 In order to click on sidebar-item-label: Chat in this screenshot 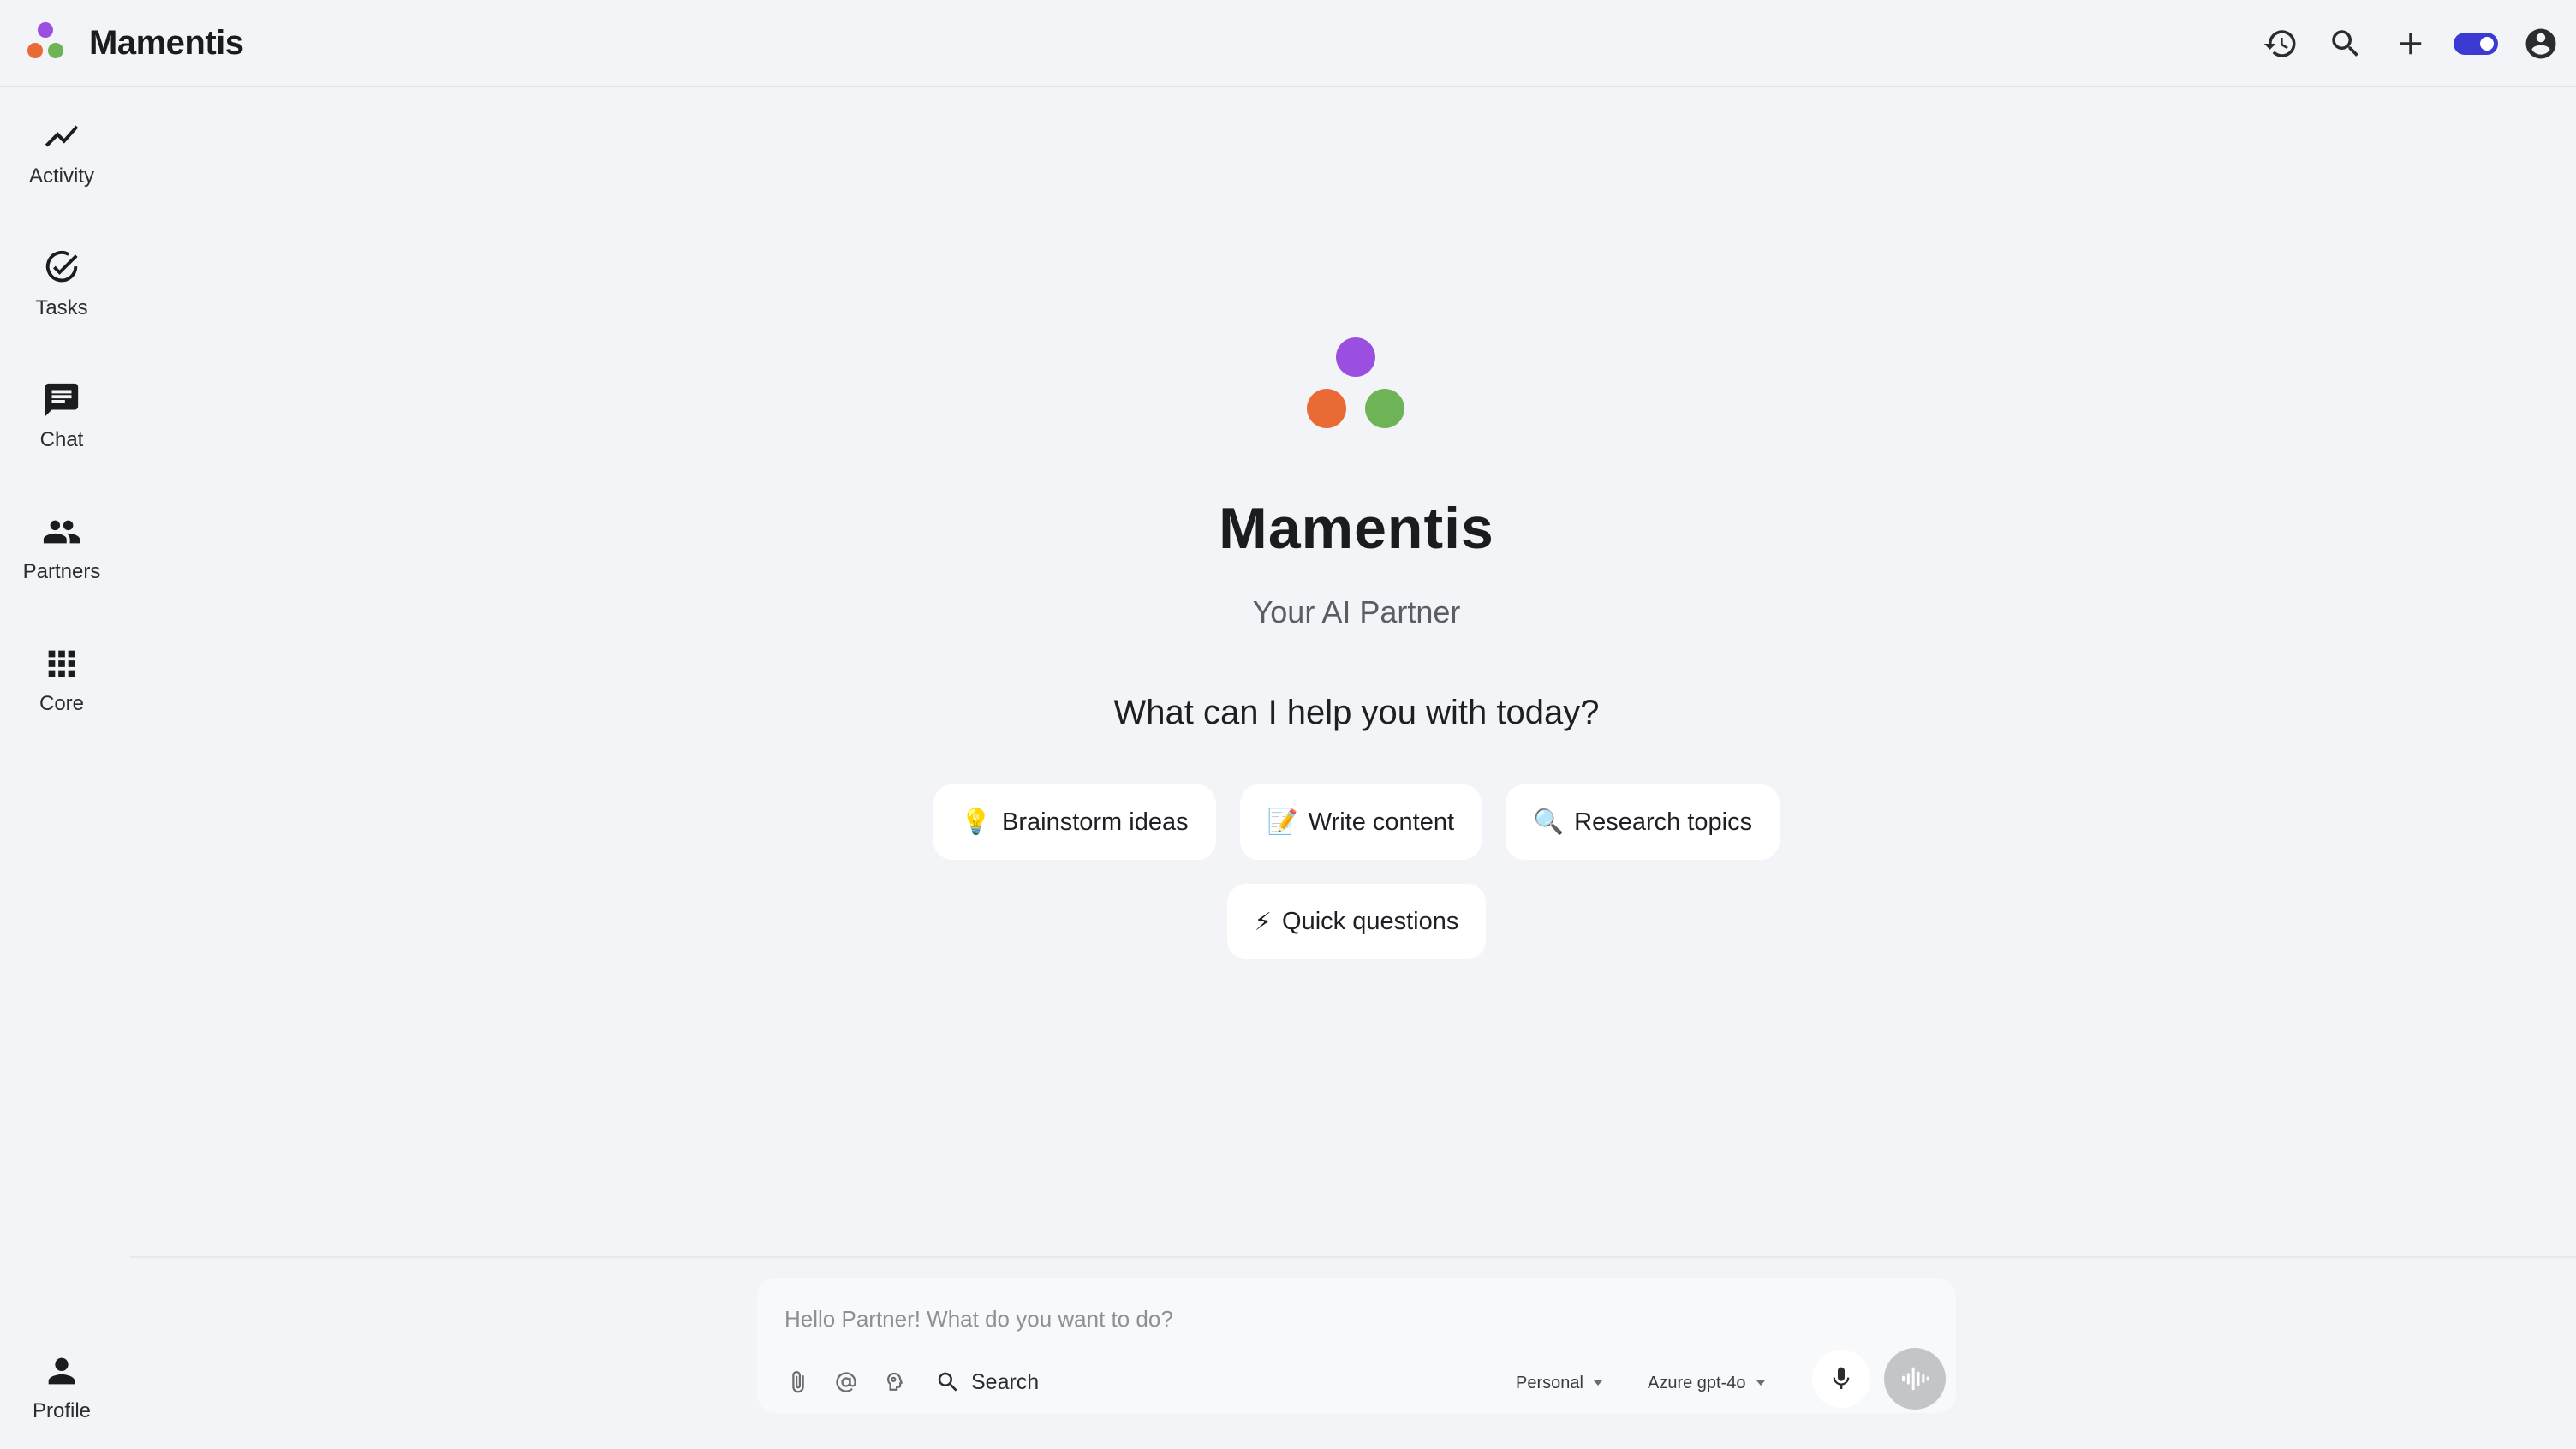, I will do `click(61, 440)`.